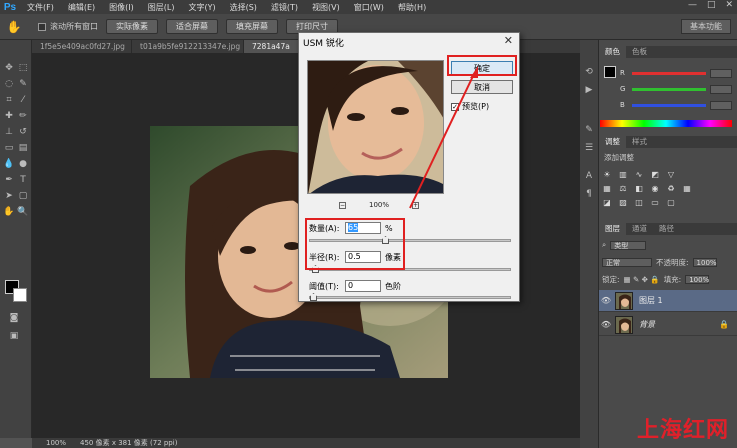 The width and height of the screenshot is (737, 448). I want to click on arrow-line, so click(442, 141).